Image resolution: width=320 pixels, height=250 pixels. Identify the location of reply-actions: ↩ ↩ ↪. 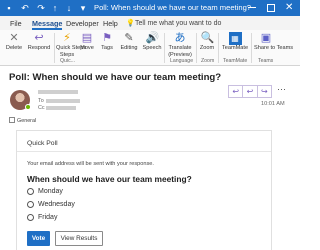
(250, 91).